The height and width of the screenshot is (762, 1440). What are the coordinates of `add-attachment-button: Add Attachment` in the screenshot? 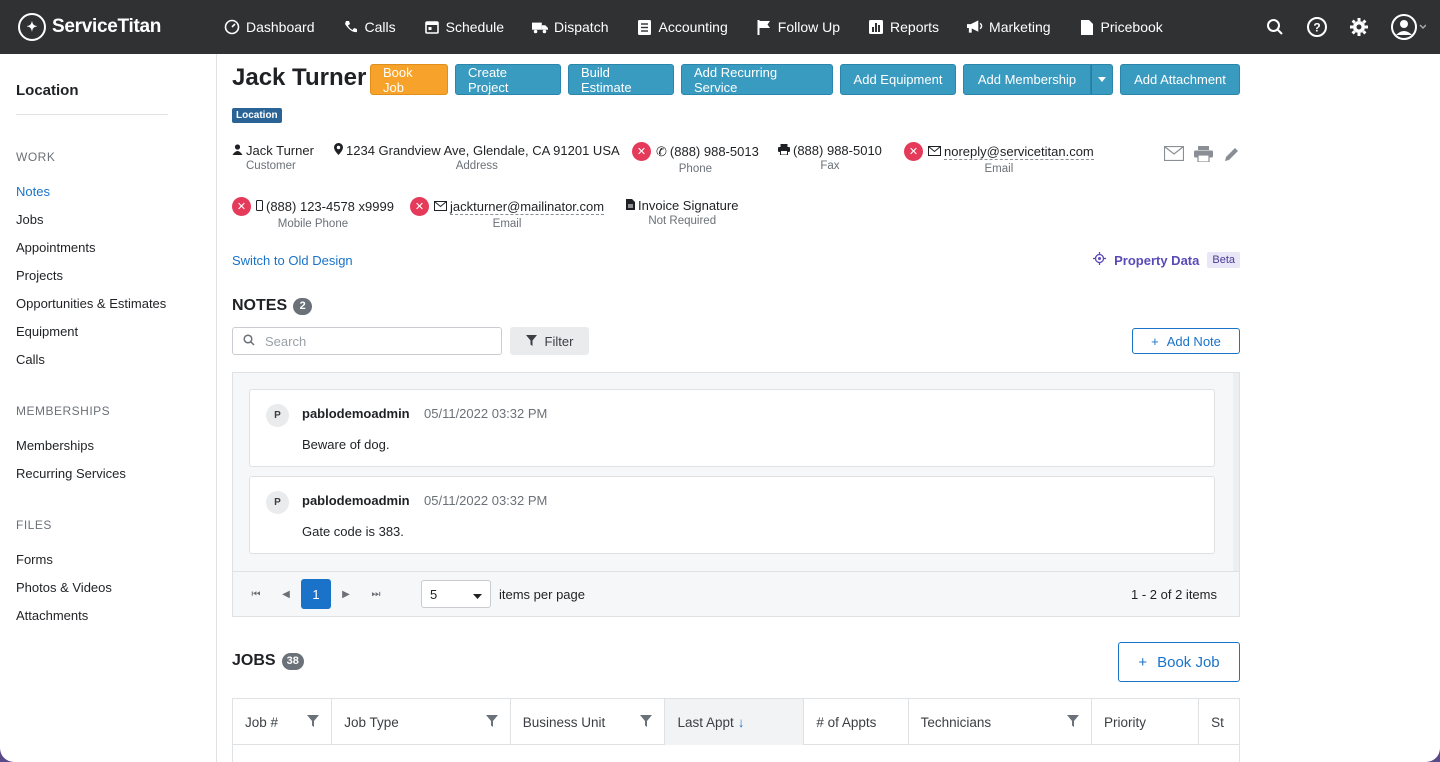 It's located at (1180, 79).